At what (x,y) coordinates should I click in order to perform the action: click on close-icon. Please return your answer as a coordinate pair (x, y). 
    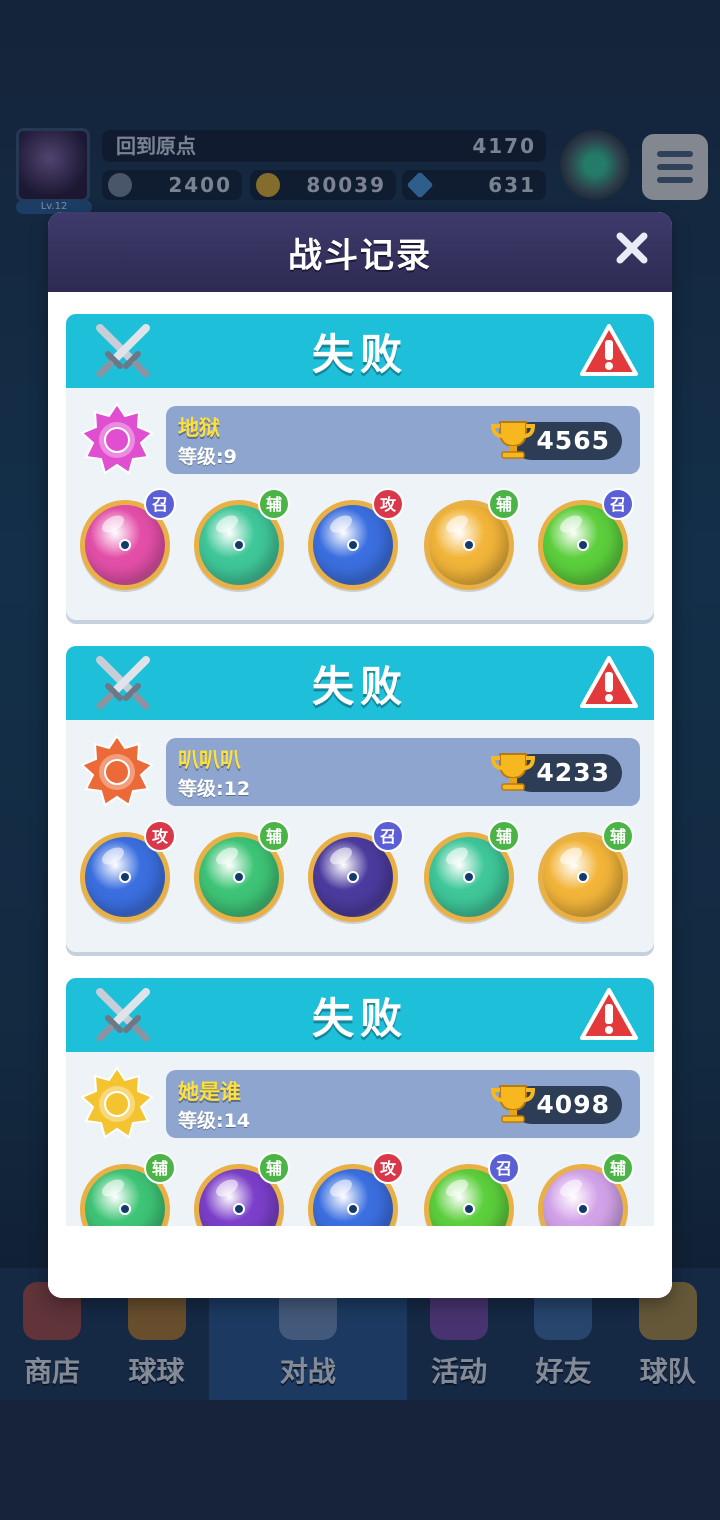
    Looking at the image, I should click on (632, 248).